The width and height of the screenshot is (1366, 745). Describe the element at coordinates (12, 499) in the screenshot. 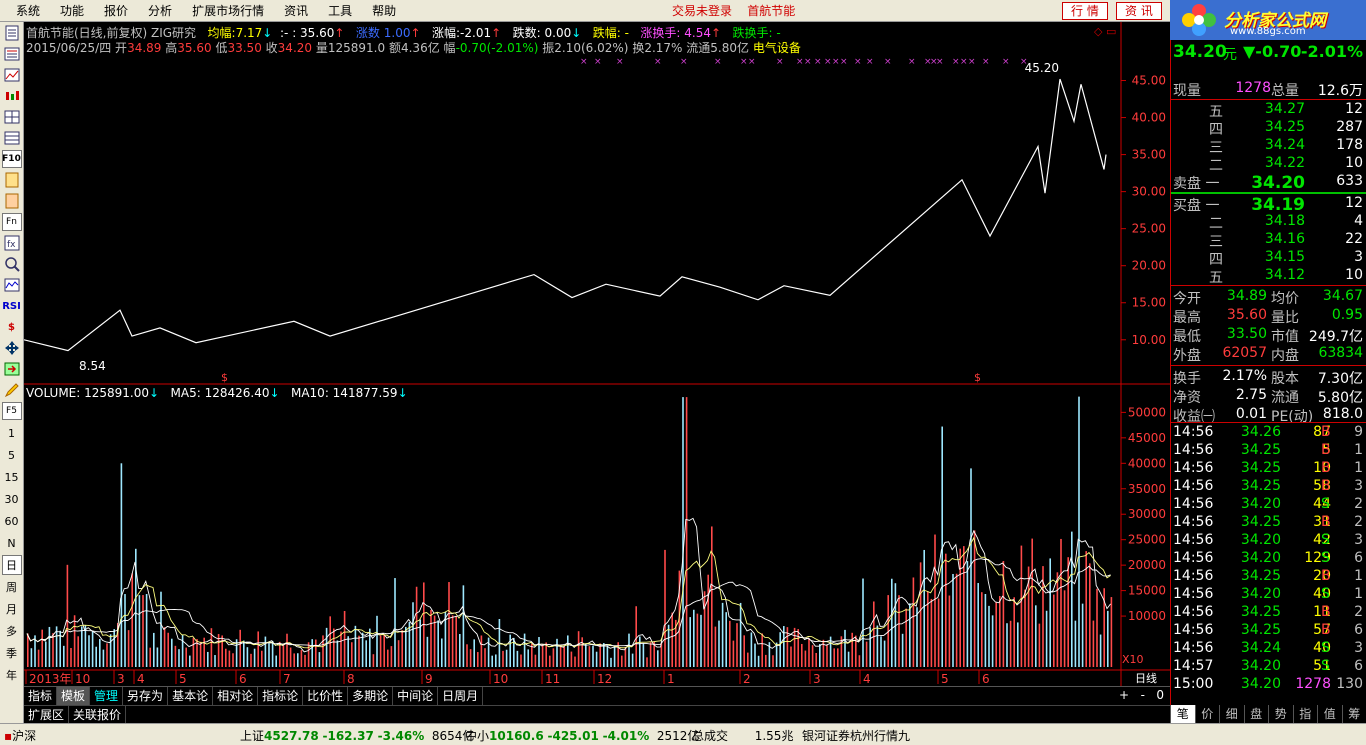

I see `period-30min: 30` at that location.